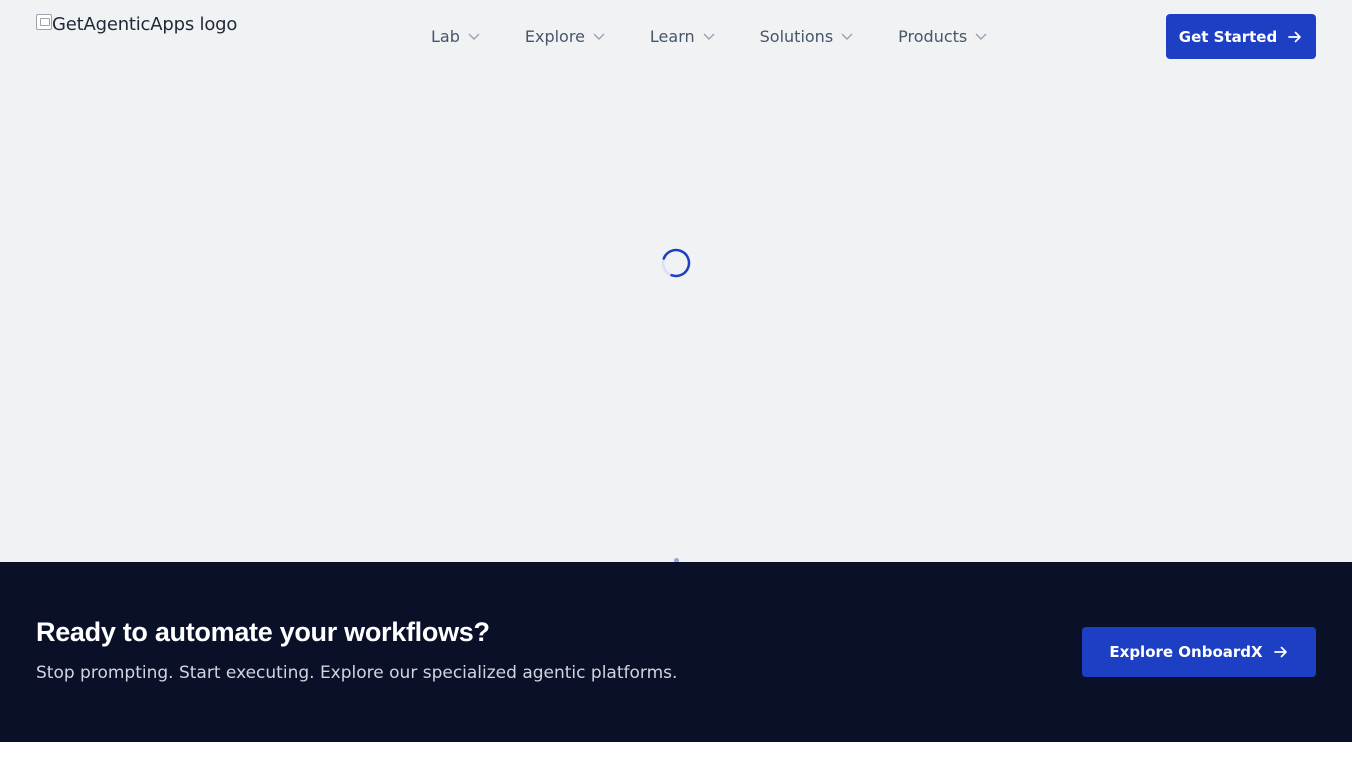  I want to click on nav-item-lab: Lab, so click(456, 36).